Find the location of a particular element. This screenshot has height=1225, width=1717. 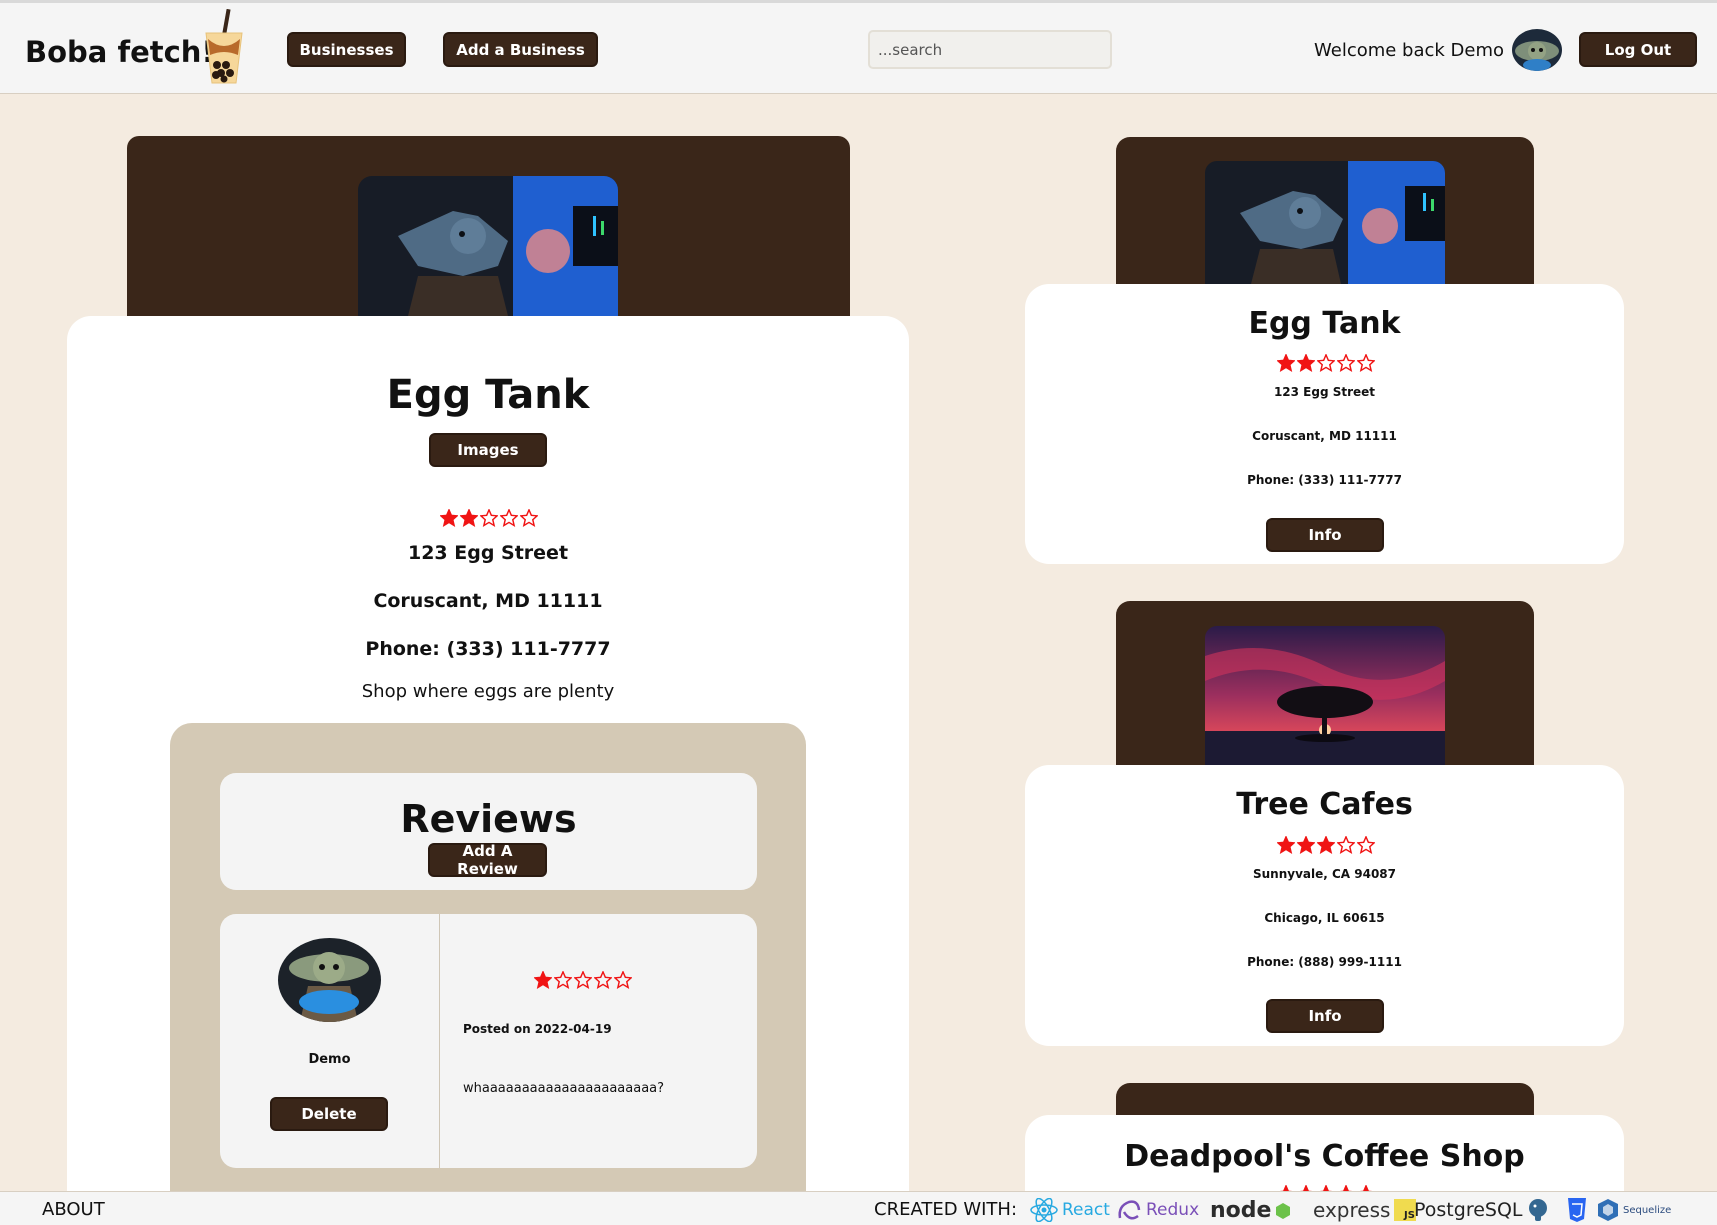

reviews-title: Reviews is located at coordinates (488, 819).